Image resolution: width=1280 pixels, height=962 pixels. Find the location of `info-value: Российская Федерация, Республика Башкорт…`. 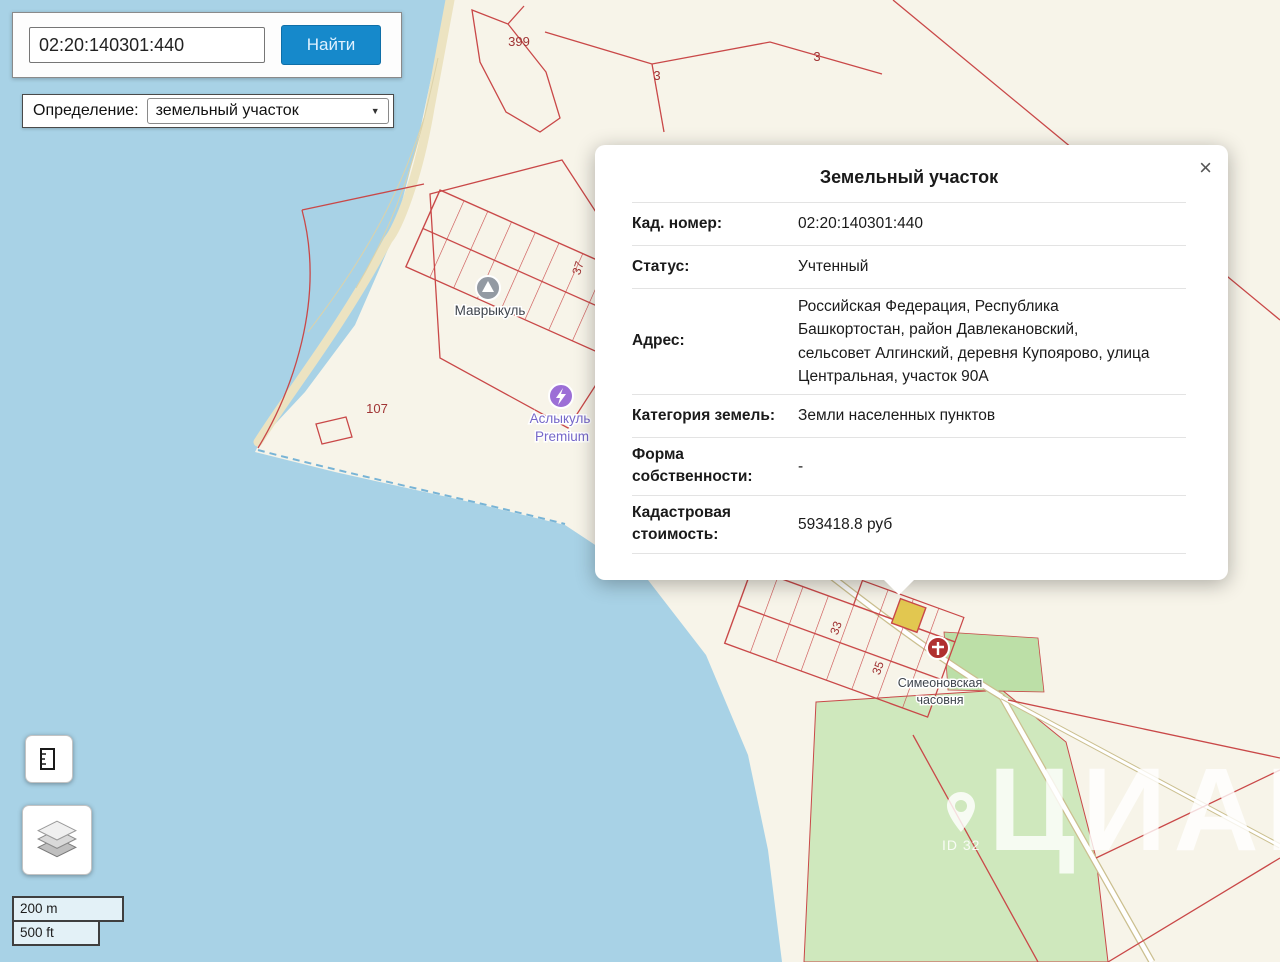

info-value: Российская Федерация, Республика Башкорт… is located at coordinates (974, 341).